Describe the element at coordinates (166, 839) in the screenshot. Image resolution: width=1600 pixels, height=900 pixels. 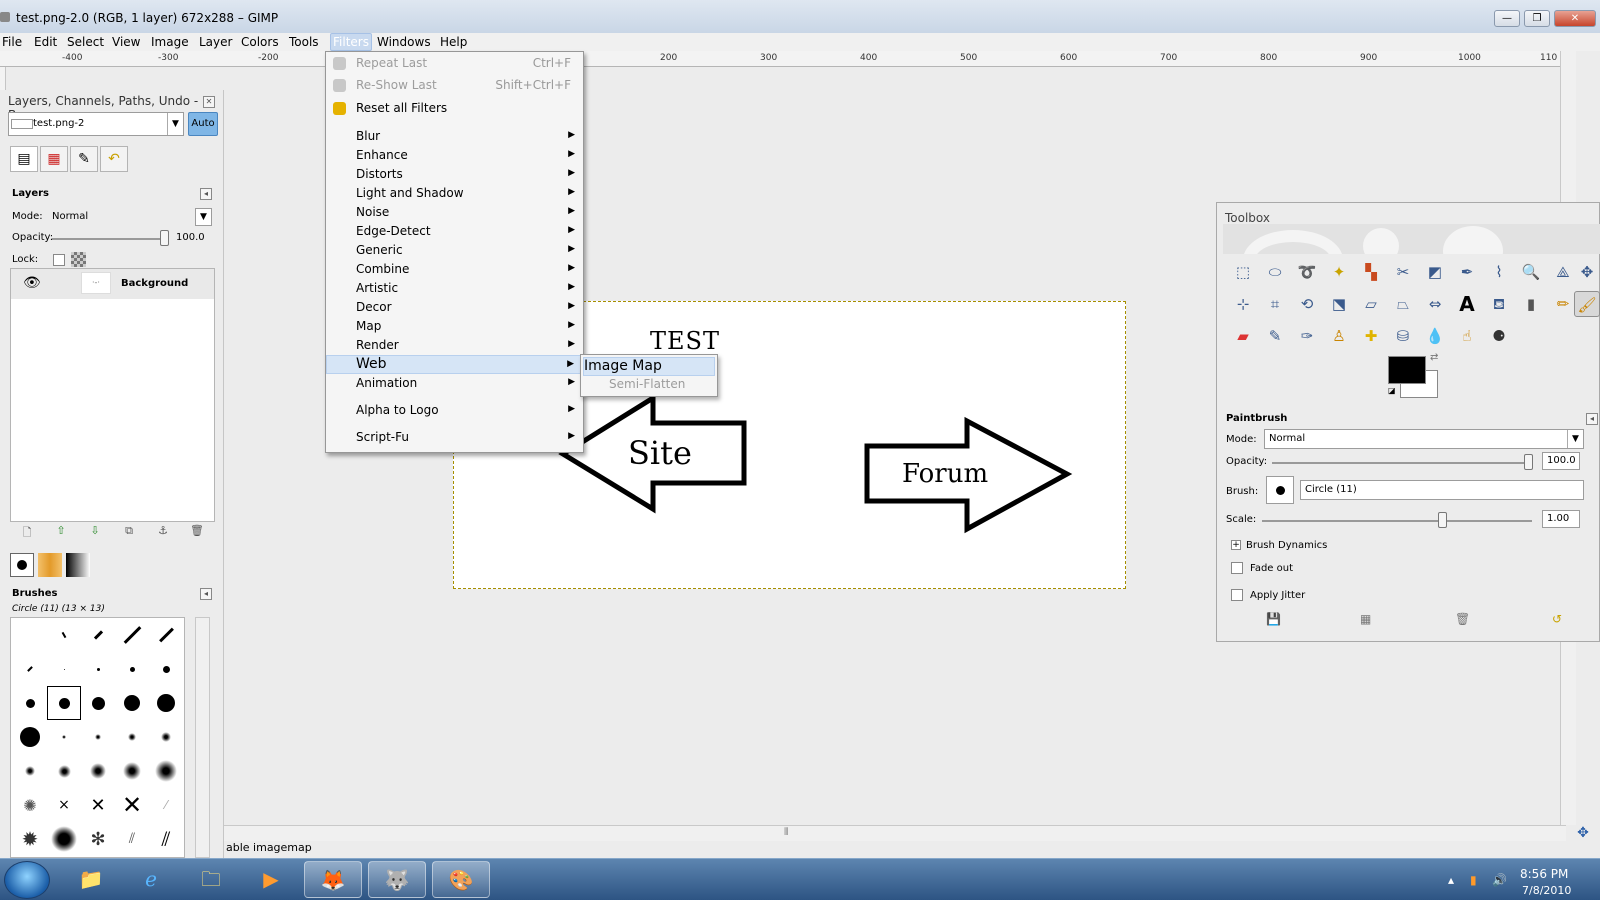
I see `brush-cell: ⫽` at that location.